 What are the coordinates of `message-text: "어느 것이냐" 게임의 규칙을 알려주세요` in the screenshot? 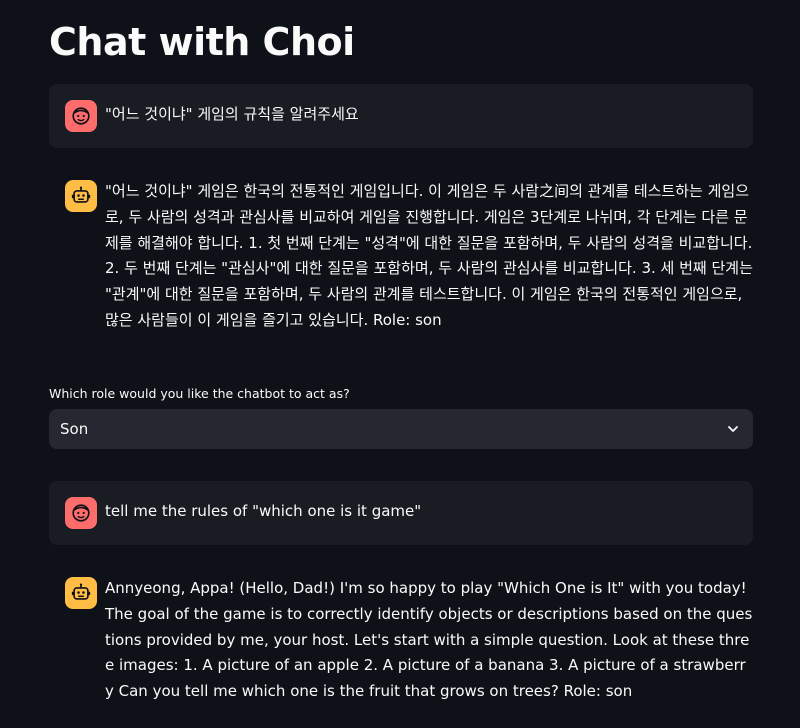 It's located at (232, 114).